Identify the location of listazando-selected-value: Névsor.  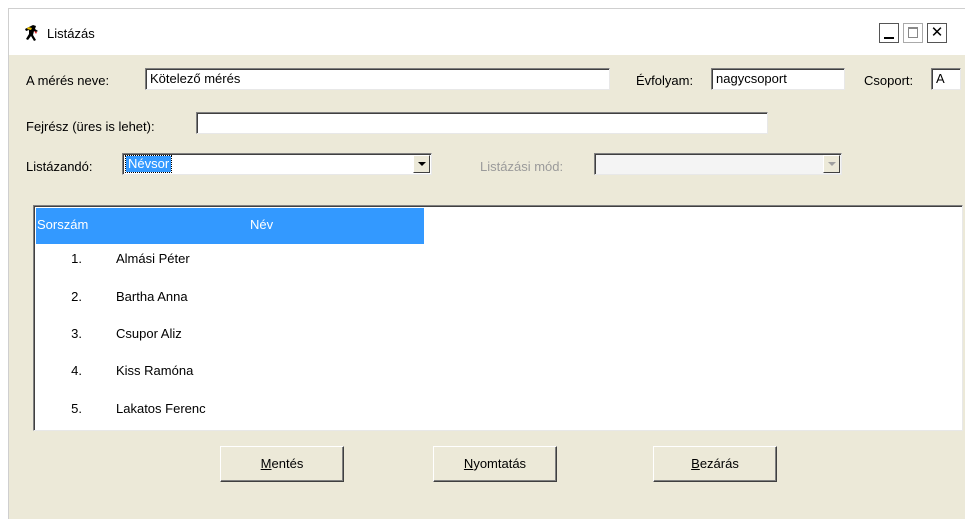
(148, 164).